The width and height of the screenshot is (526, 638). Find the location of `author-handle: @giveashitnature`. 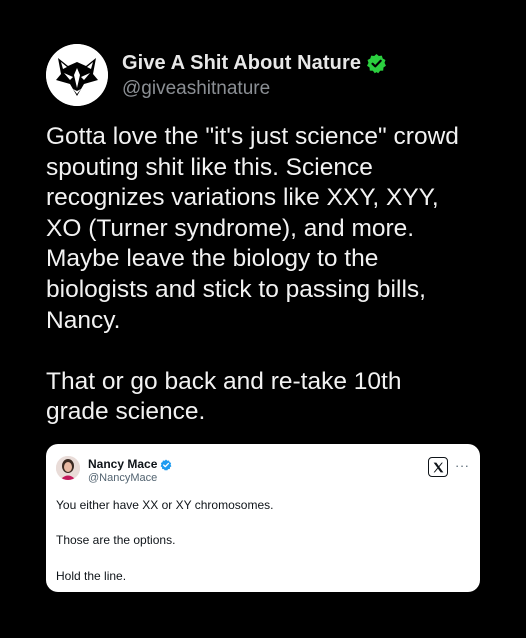

author-handle: @giveashitnature is located at coordinates (254, 89).